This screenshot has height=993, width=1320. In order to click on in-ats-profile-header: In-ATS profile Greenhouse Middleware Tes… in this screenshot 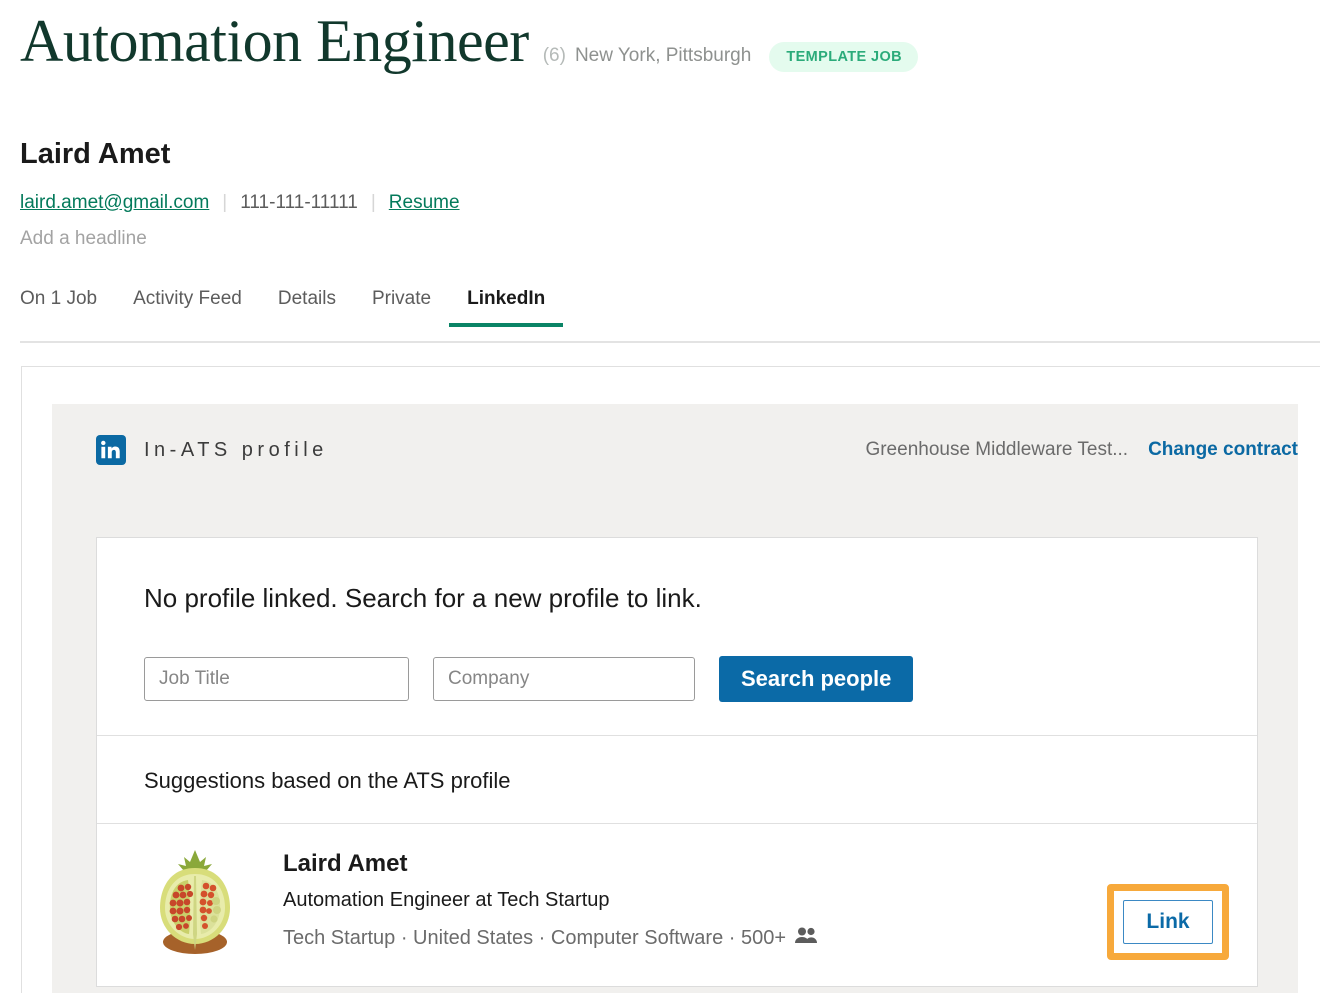, I will do `click(697, 450)`.